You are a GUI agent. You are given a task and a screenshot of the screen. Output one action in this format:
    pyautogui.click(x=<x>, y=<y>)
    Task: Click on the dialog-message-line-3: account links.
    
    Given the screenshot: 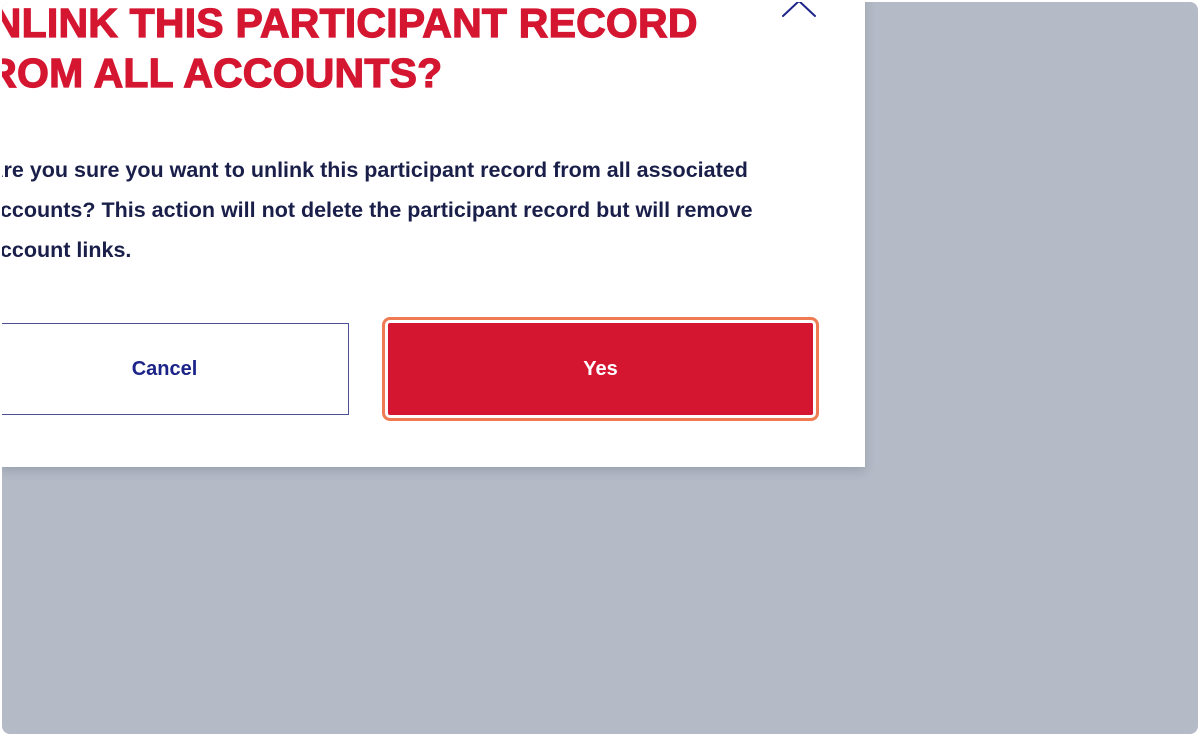 What is the action you would take?
    pyautogui.click(x=67, y=250)
    